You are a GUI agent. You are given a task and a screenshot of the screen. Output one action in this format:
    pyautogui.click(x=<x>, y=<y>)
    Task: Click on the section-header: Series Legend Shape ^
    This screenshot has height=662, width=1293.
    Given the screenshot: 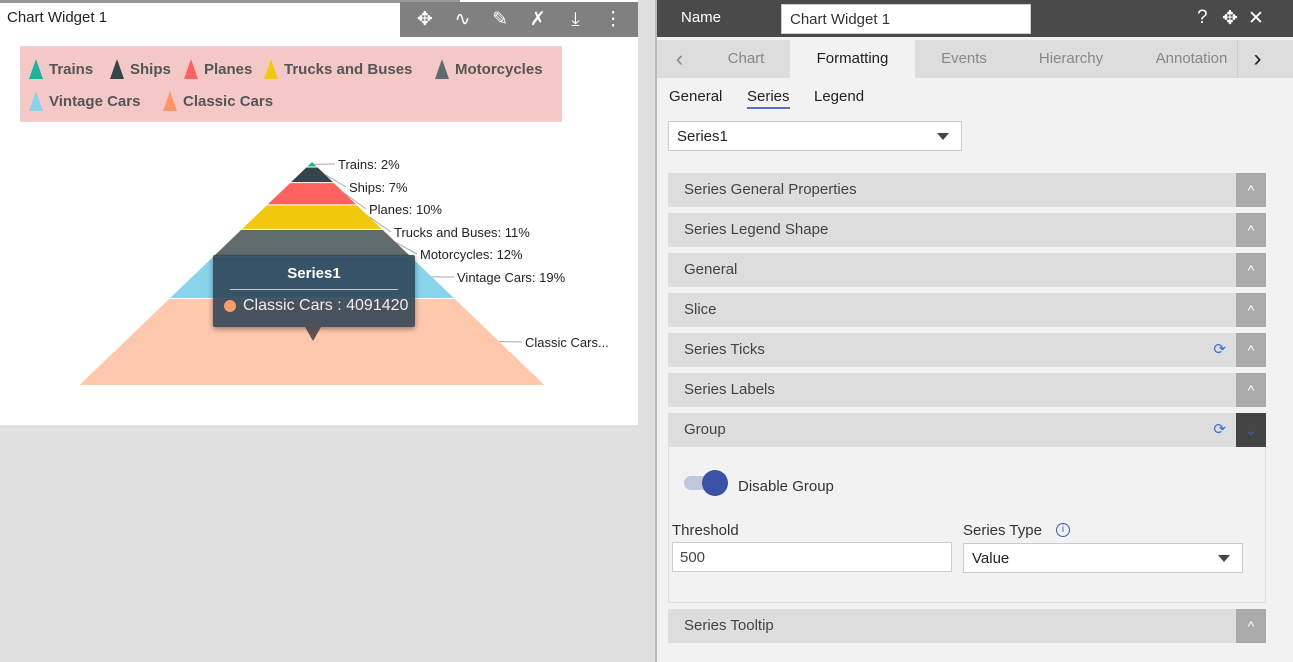 What is the action you would take?
    pyautogui.click(x=967, y=230)
    